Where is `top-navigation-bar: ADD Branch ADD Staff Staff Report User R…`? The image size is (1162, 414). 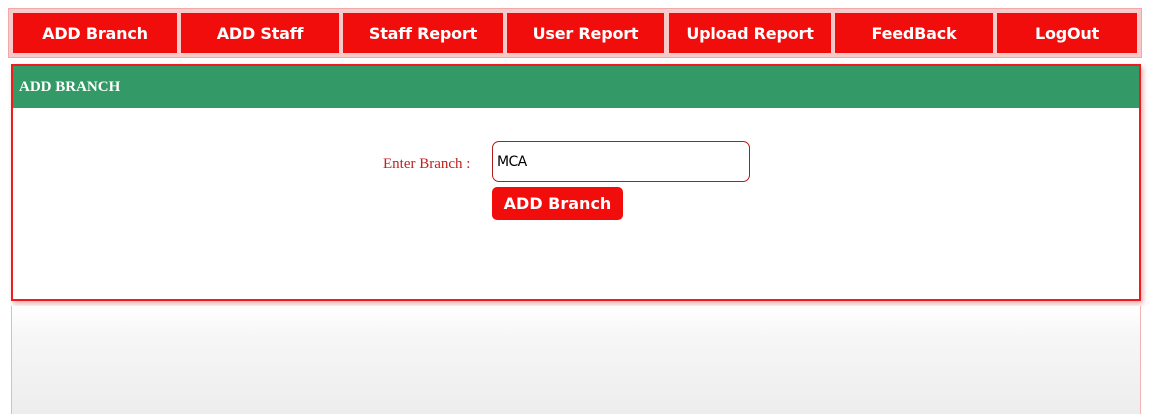 top-navigation-bar: ADD Branch ADD Staff Staff Report User R… is located at coordinates (575, 33).